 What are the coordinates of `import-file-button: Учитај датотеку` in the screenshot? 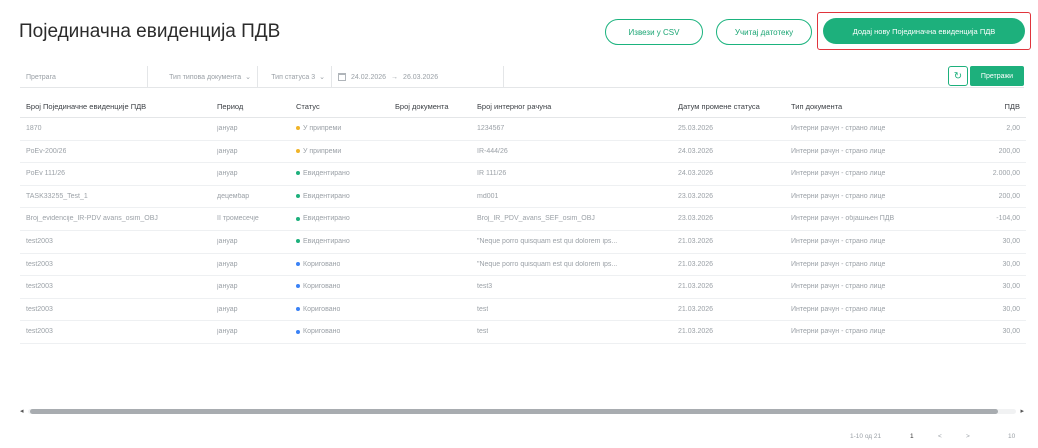 It's located at (764, 32).